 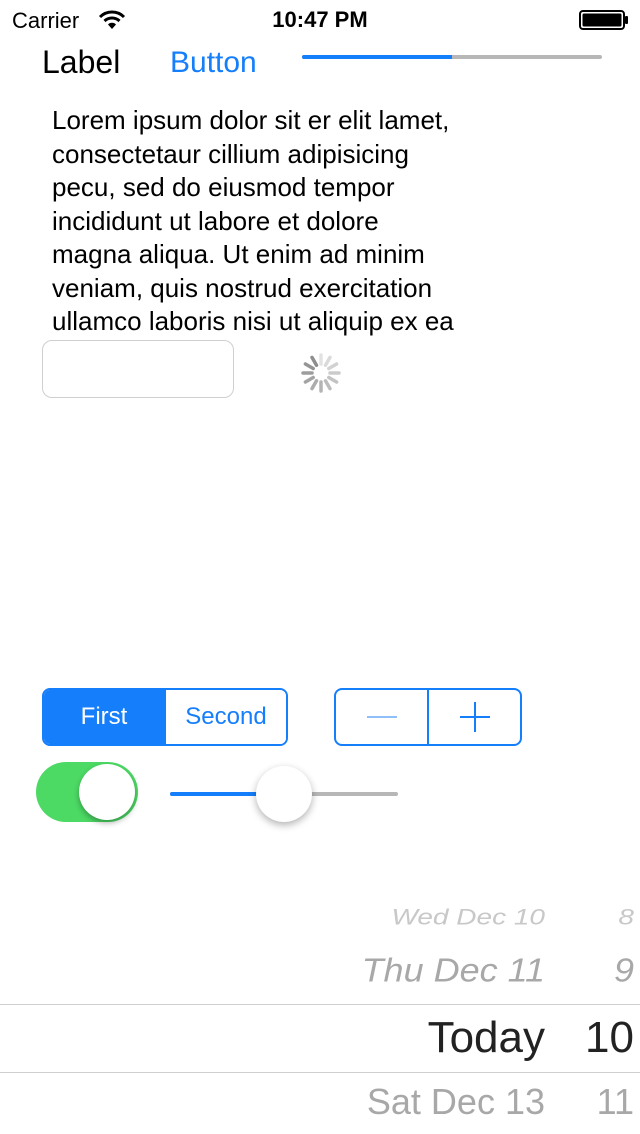 I want to click on stepper-increment-button, so click(x=473, y=717).